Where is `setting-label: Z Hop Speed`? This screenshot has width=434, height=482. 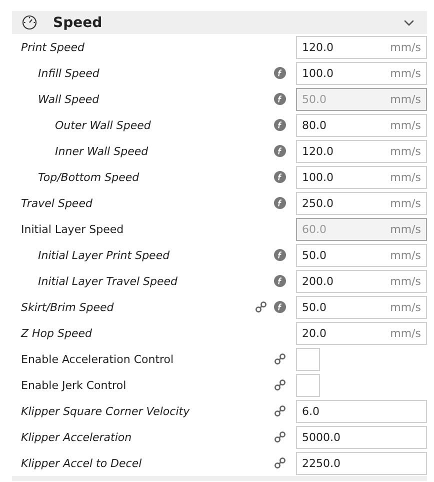
setting-label: Z Hop Speed is located at coordinates (57, 333).